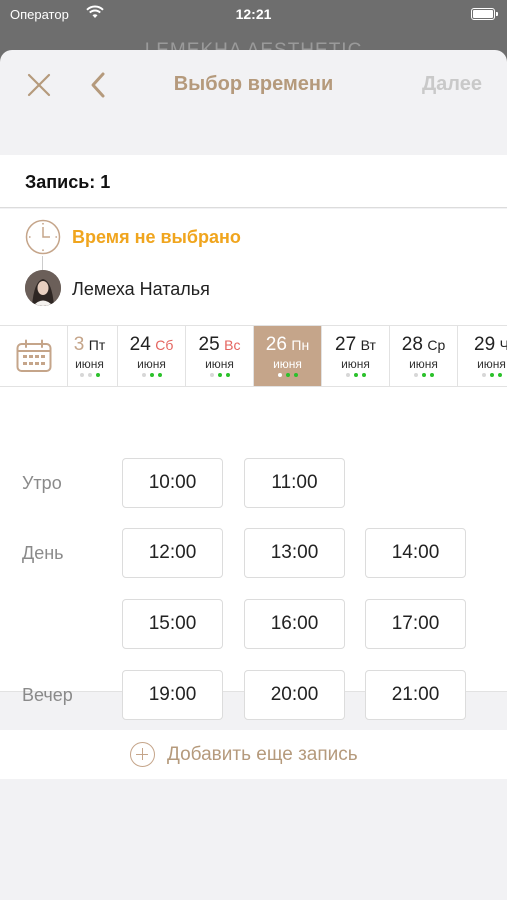 The height and width of the screenshot is (900, 507). What do you see at coordinates (164, 345) in the screenshot?
I see `date-weekday: Сб` at bounding box center [164, 345].